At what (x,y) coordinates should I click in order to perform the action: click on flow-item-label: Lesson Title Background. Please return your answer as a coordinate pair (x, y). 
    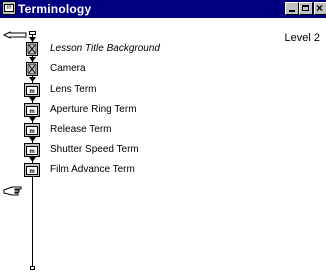
    Looking at the image, I should click on (105, 48).